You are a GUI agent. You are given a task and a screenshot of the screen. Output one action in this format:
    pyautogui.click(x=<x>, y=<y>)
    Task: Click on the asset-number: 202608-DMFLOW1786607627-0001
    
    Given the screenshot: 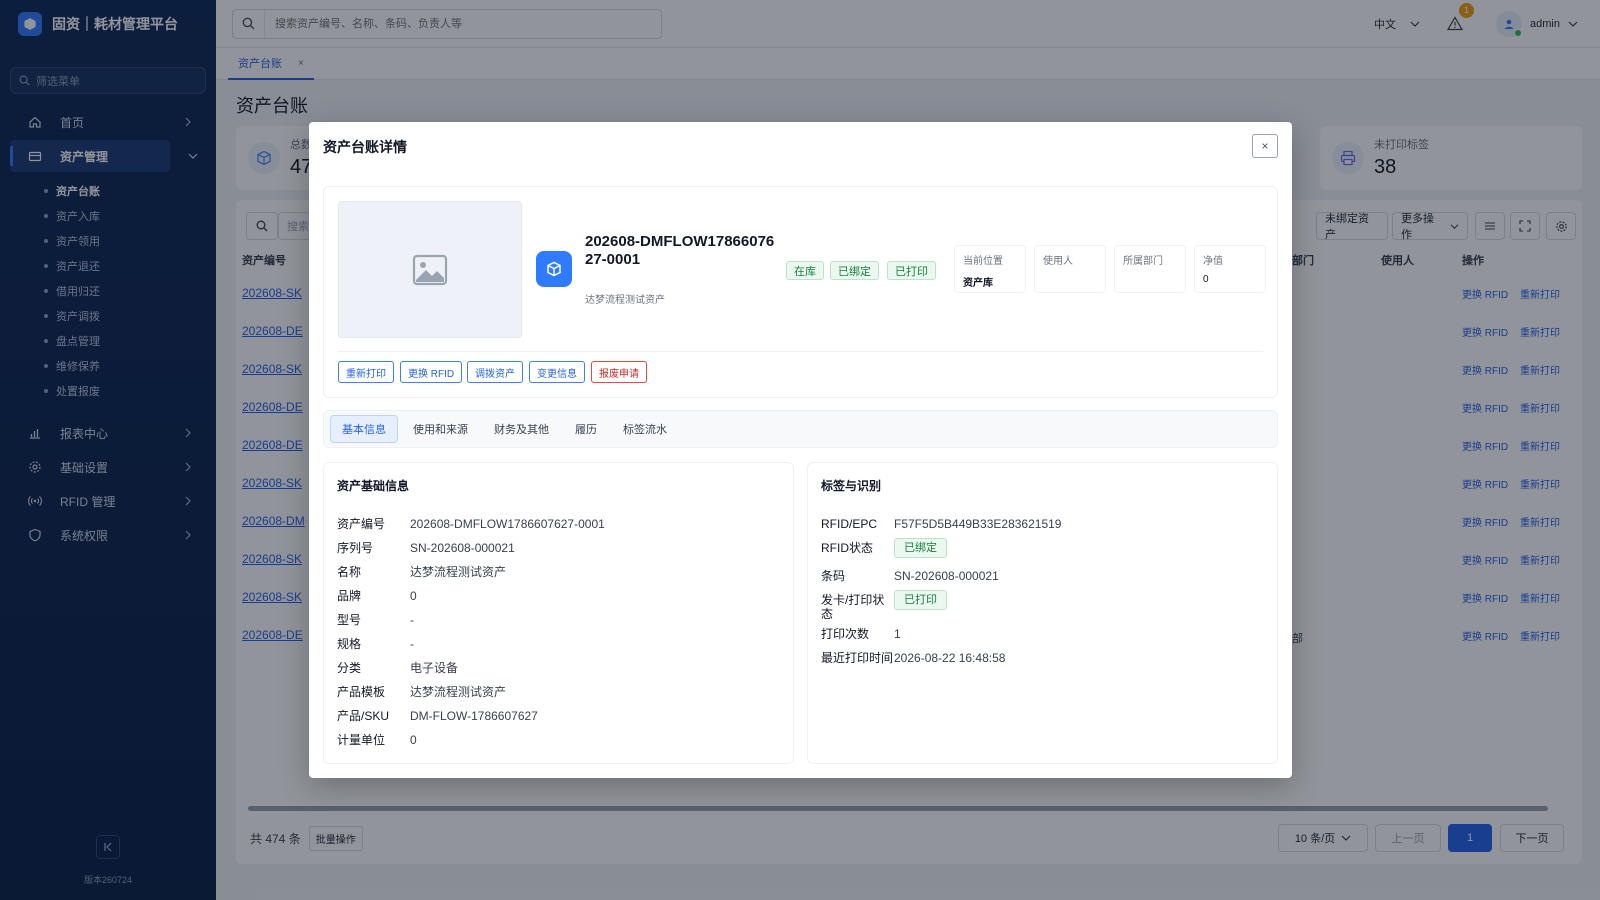 What is the action you would take?
    pyautogui.click(x=680, y=250)
    